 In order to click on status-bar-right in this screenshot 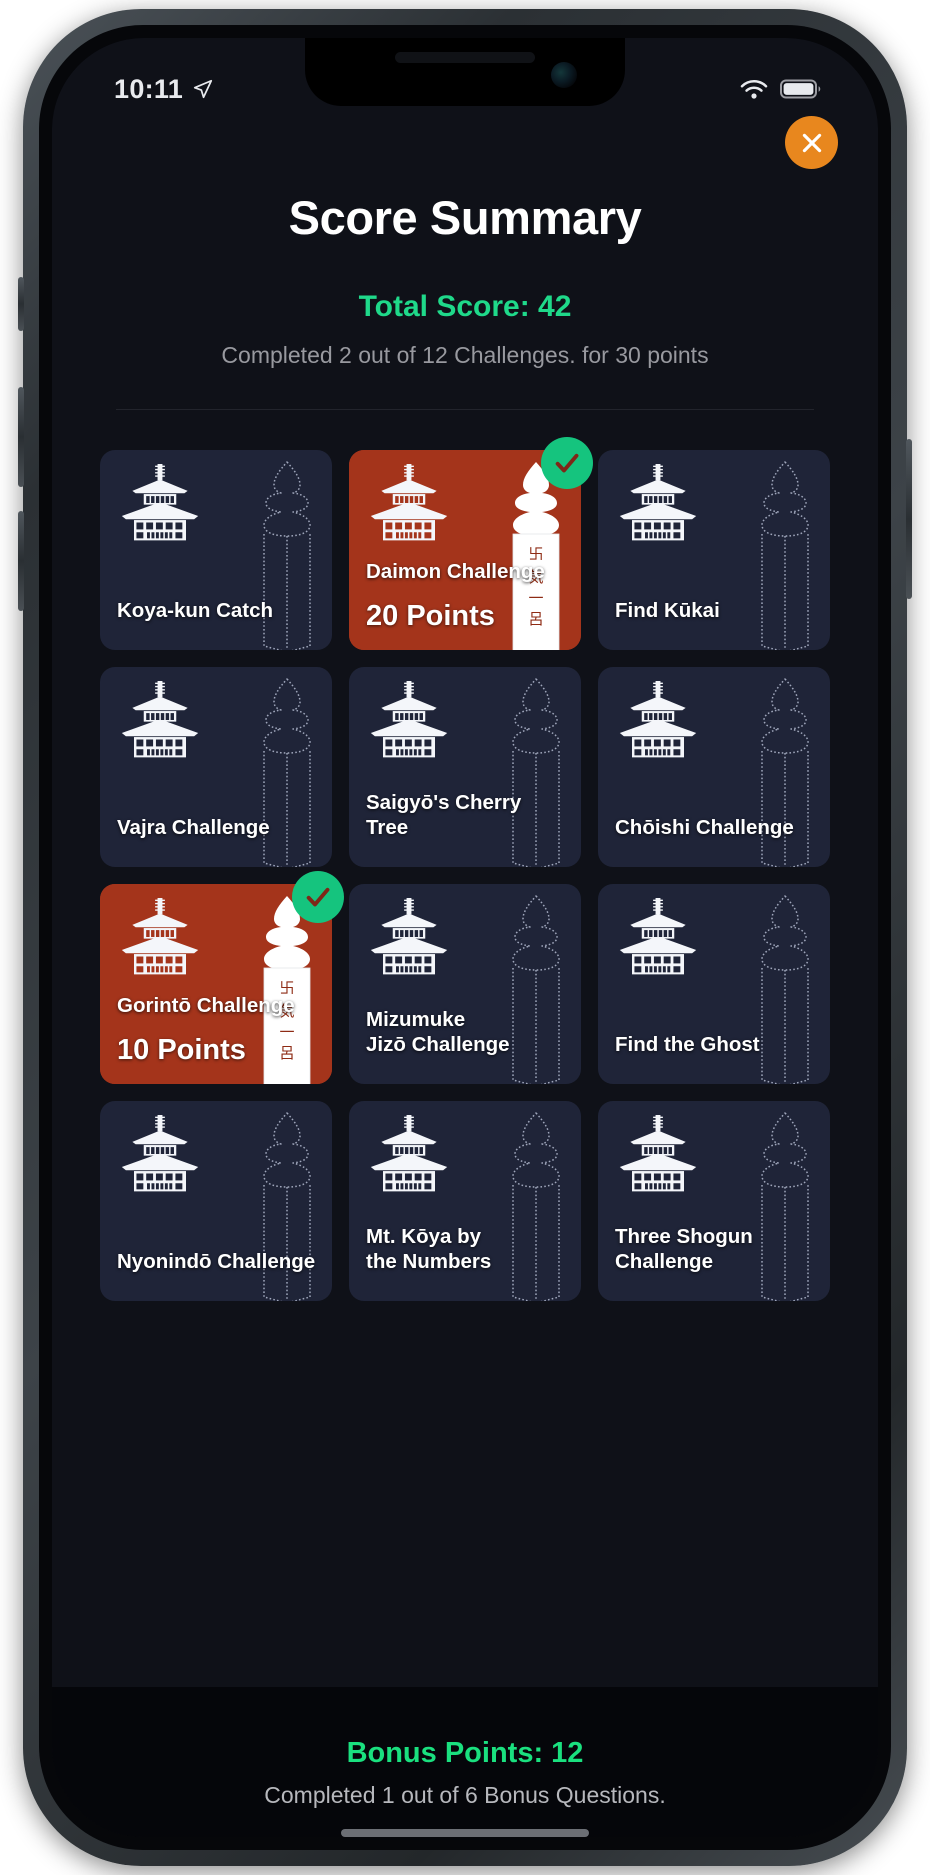, I will do `click(780, 89)`.